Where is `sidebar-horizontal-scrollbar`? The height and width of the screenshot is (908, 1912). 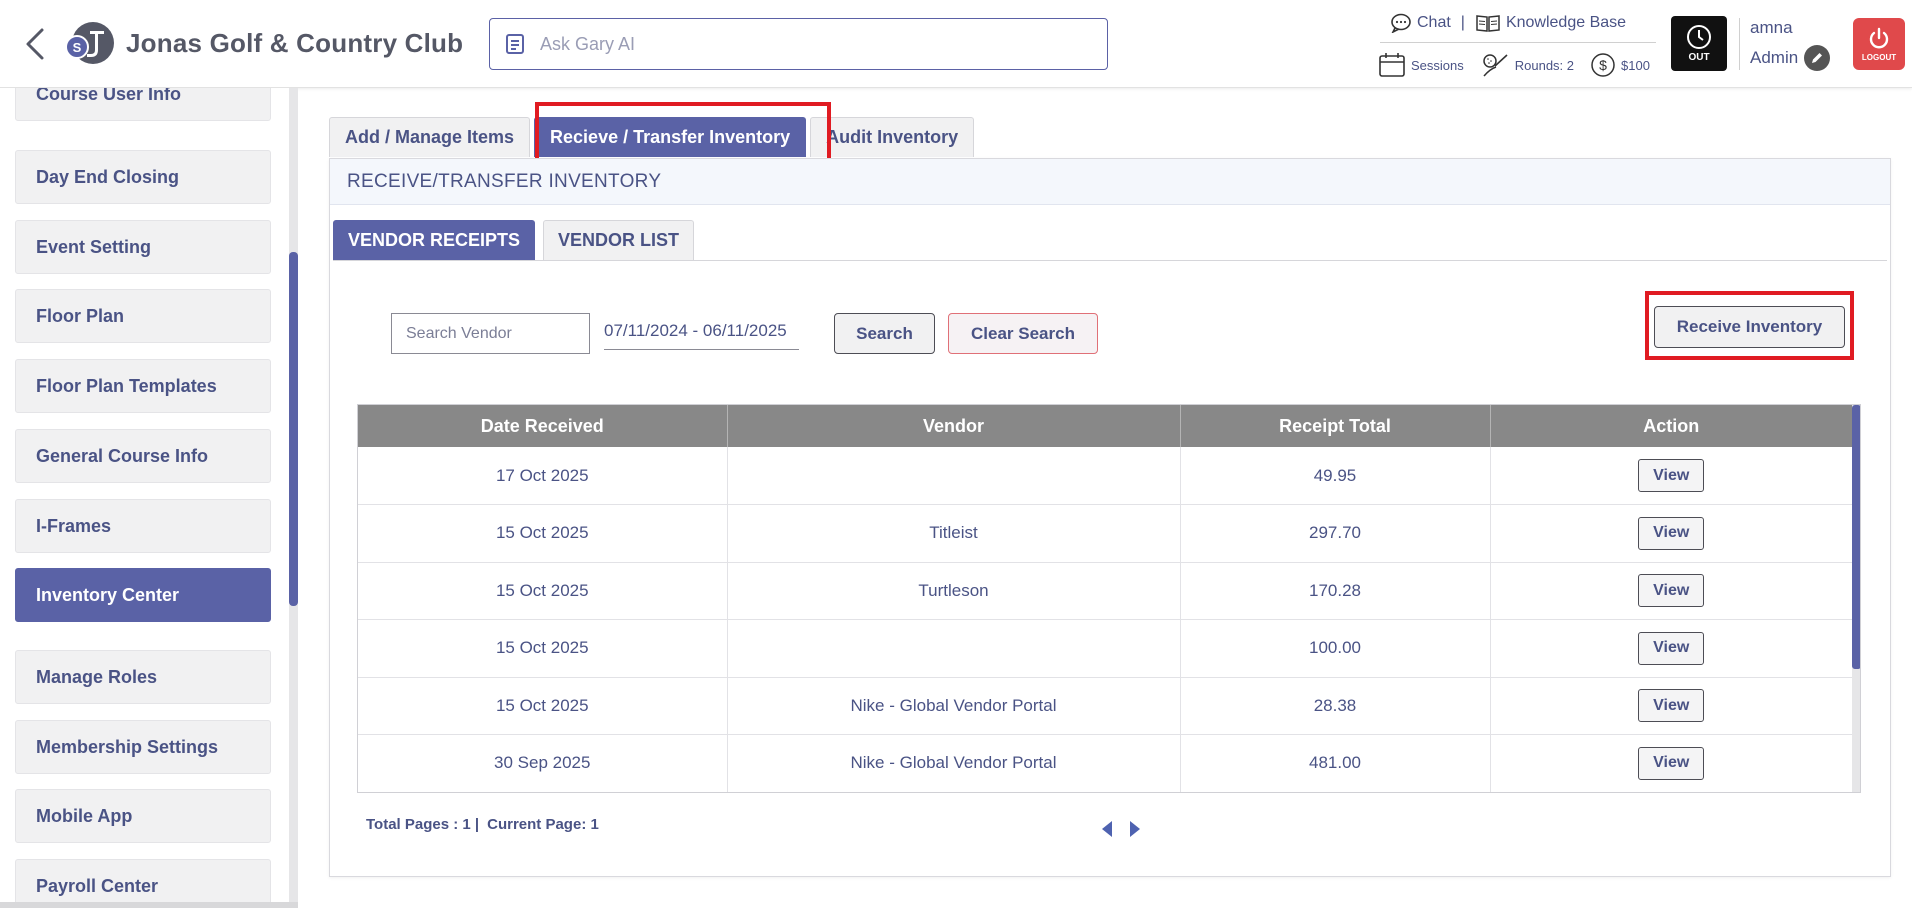
sidebar-horizontal-scrollbar is located at coordinates (149, 905).